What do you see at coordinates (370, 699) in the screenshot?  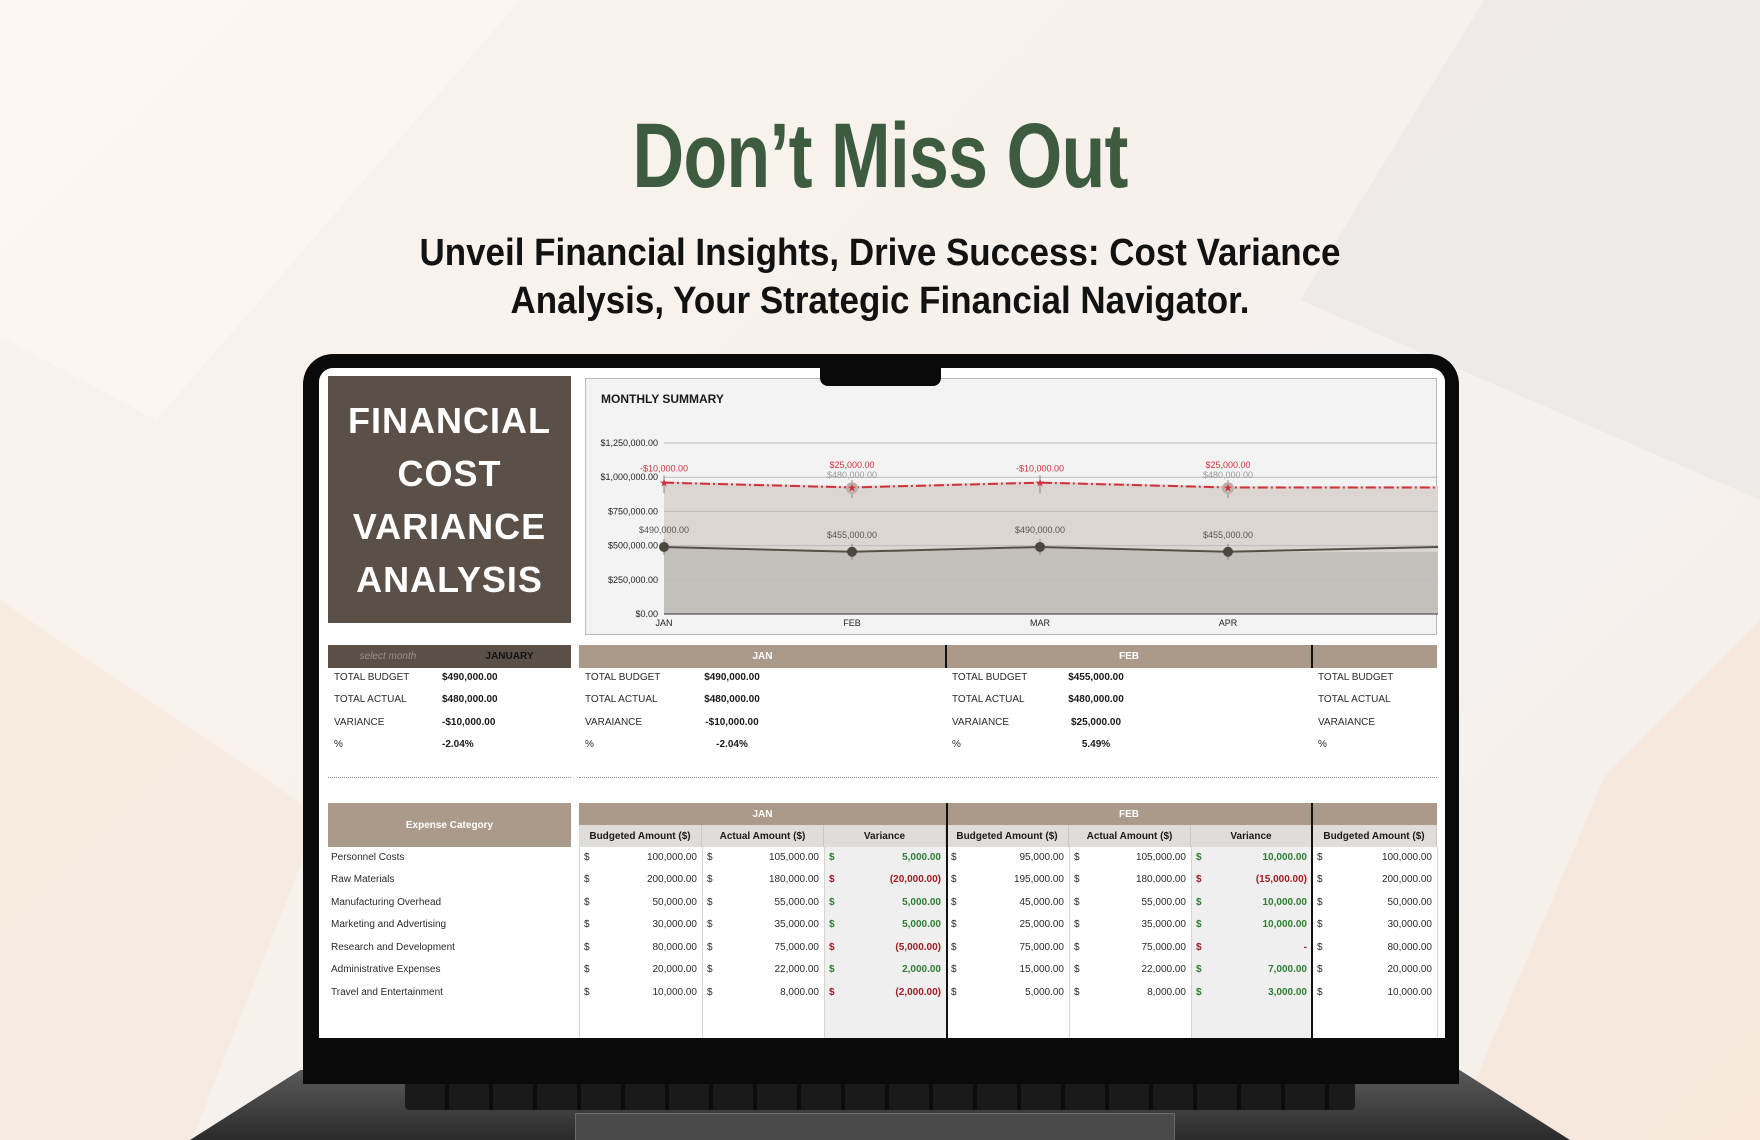 I see `summary-label: TOTAL ACTUAL` at bounding box center [370, 699].